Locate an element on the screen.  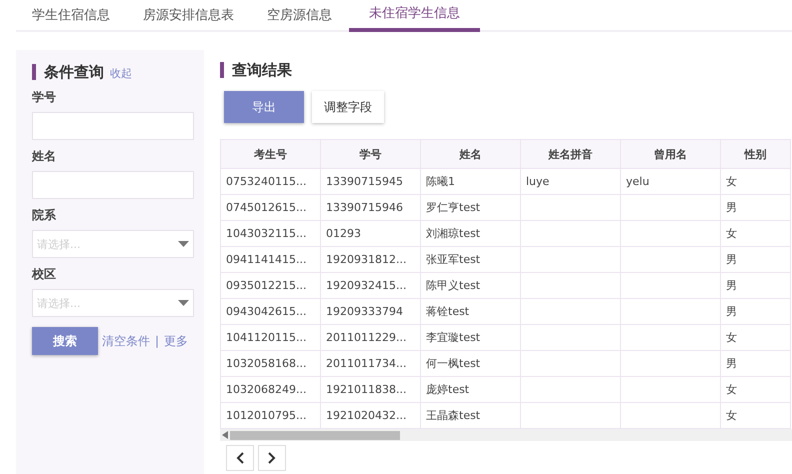
table-cell: 王晶森test is located at coordinates (453, 415).